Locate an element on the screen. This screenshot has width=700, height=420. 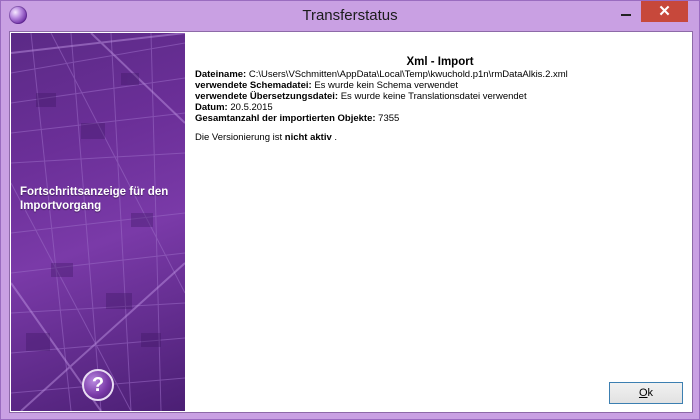
field-label: verwendete Schemadatei: is located at coordinates (253, 85).